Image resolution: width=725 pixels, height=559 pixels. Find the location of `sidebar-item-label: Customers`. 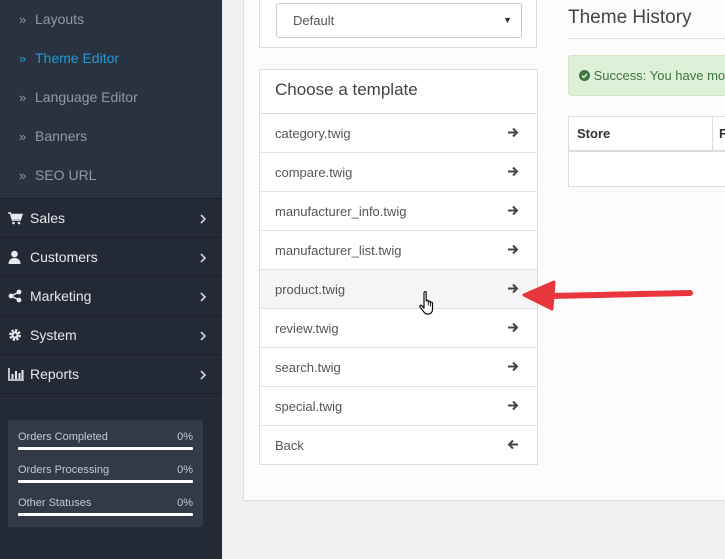

sidebar-item-label: Customers is located at coordinates (64, 257).